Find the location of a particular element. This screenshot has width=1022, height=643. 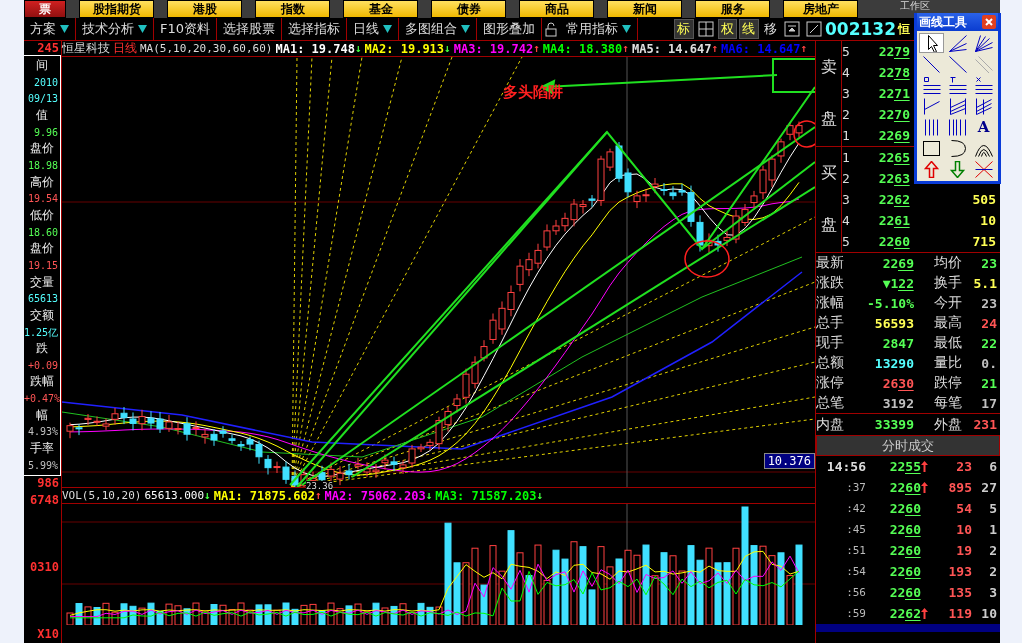

tick-count: 10 is located at coordinates (989, 613).